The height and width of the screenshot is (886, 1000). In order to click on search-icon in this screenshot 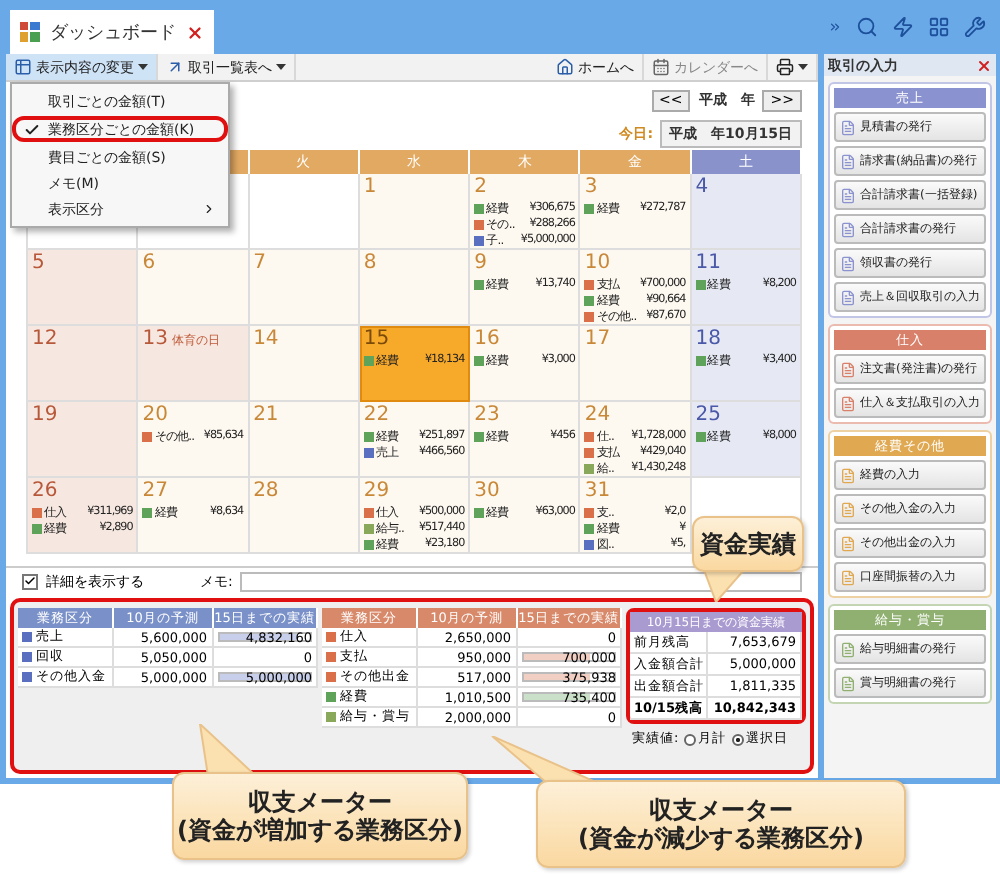, I will do `click(867, 27)`.